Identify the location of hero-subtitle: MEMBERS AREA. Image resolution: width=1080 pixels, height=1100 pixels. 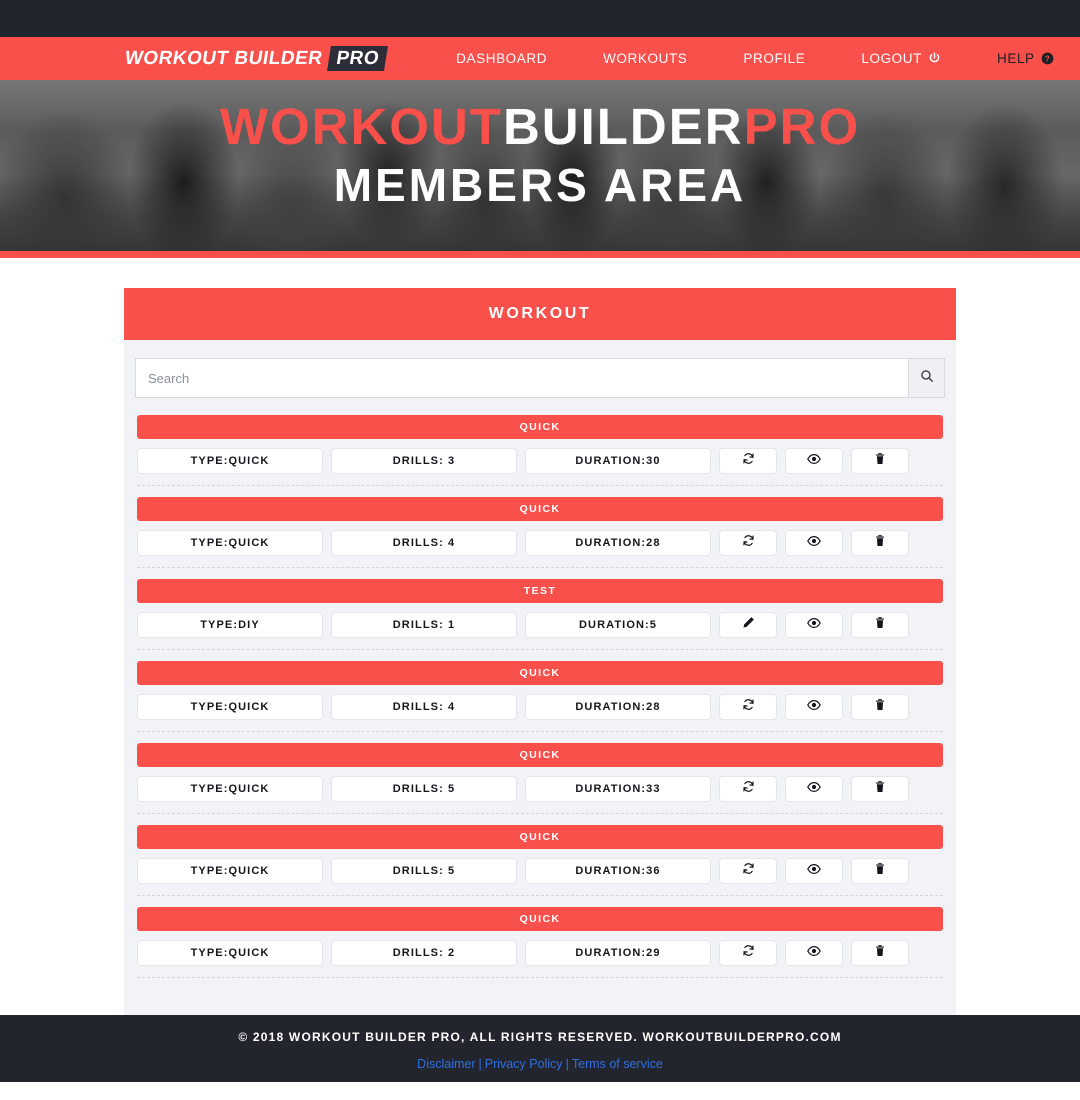
(540, 184).